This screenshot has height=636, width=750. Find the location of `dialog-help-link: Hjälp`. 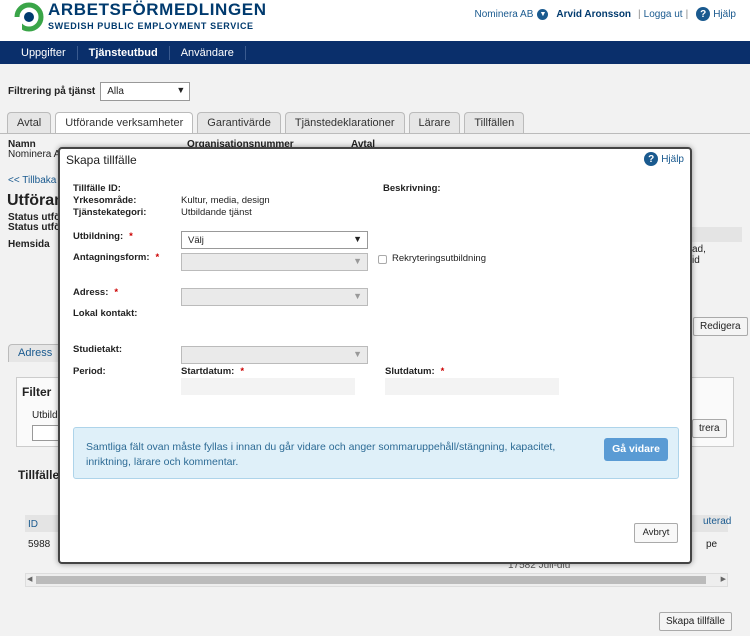

dialog-help-link: Hjälp is located at coordinates (672, 159).